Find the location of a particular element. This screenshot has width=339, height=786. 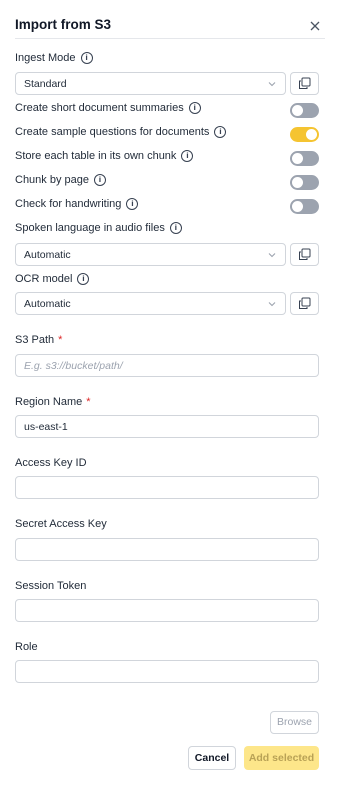

toggle-summaries is located at coordinates (304, 110).